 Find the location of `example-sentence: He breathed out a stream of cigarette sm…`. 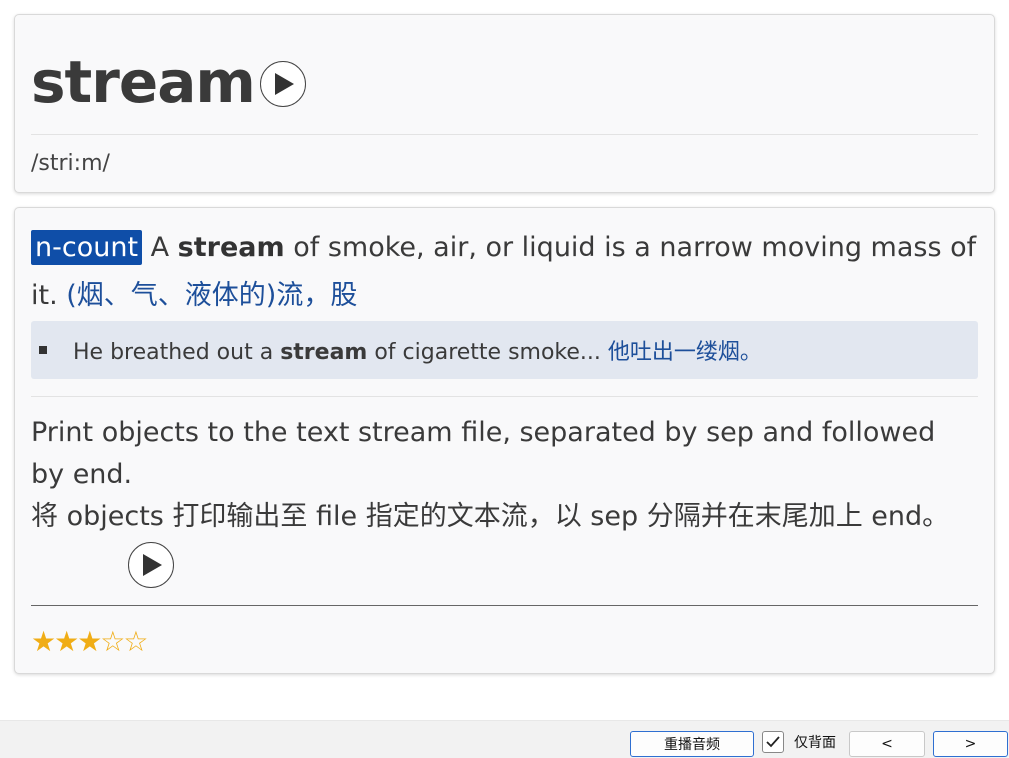

example-sentence: He breathed out a stream of cigarette sm… is located at coordinates (504, 350).